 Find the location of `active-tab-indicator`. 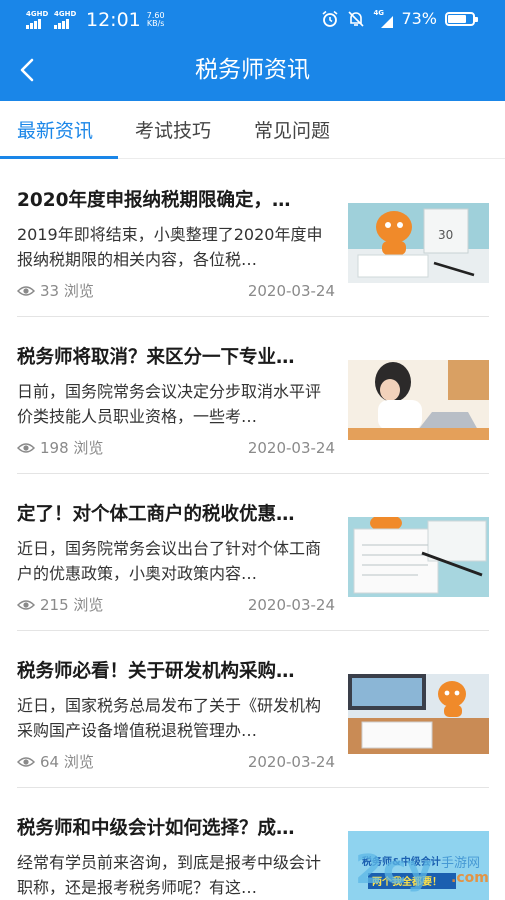

active-tab-indicator is located at coordinates (59, 157).